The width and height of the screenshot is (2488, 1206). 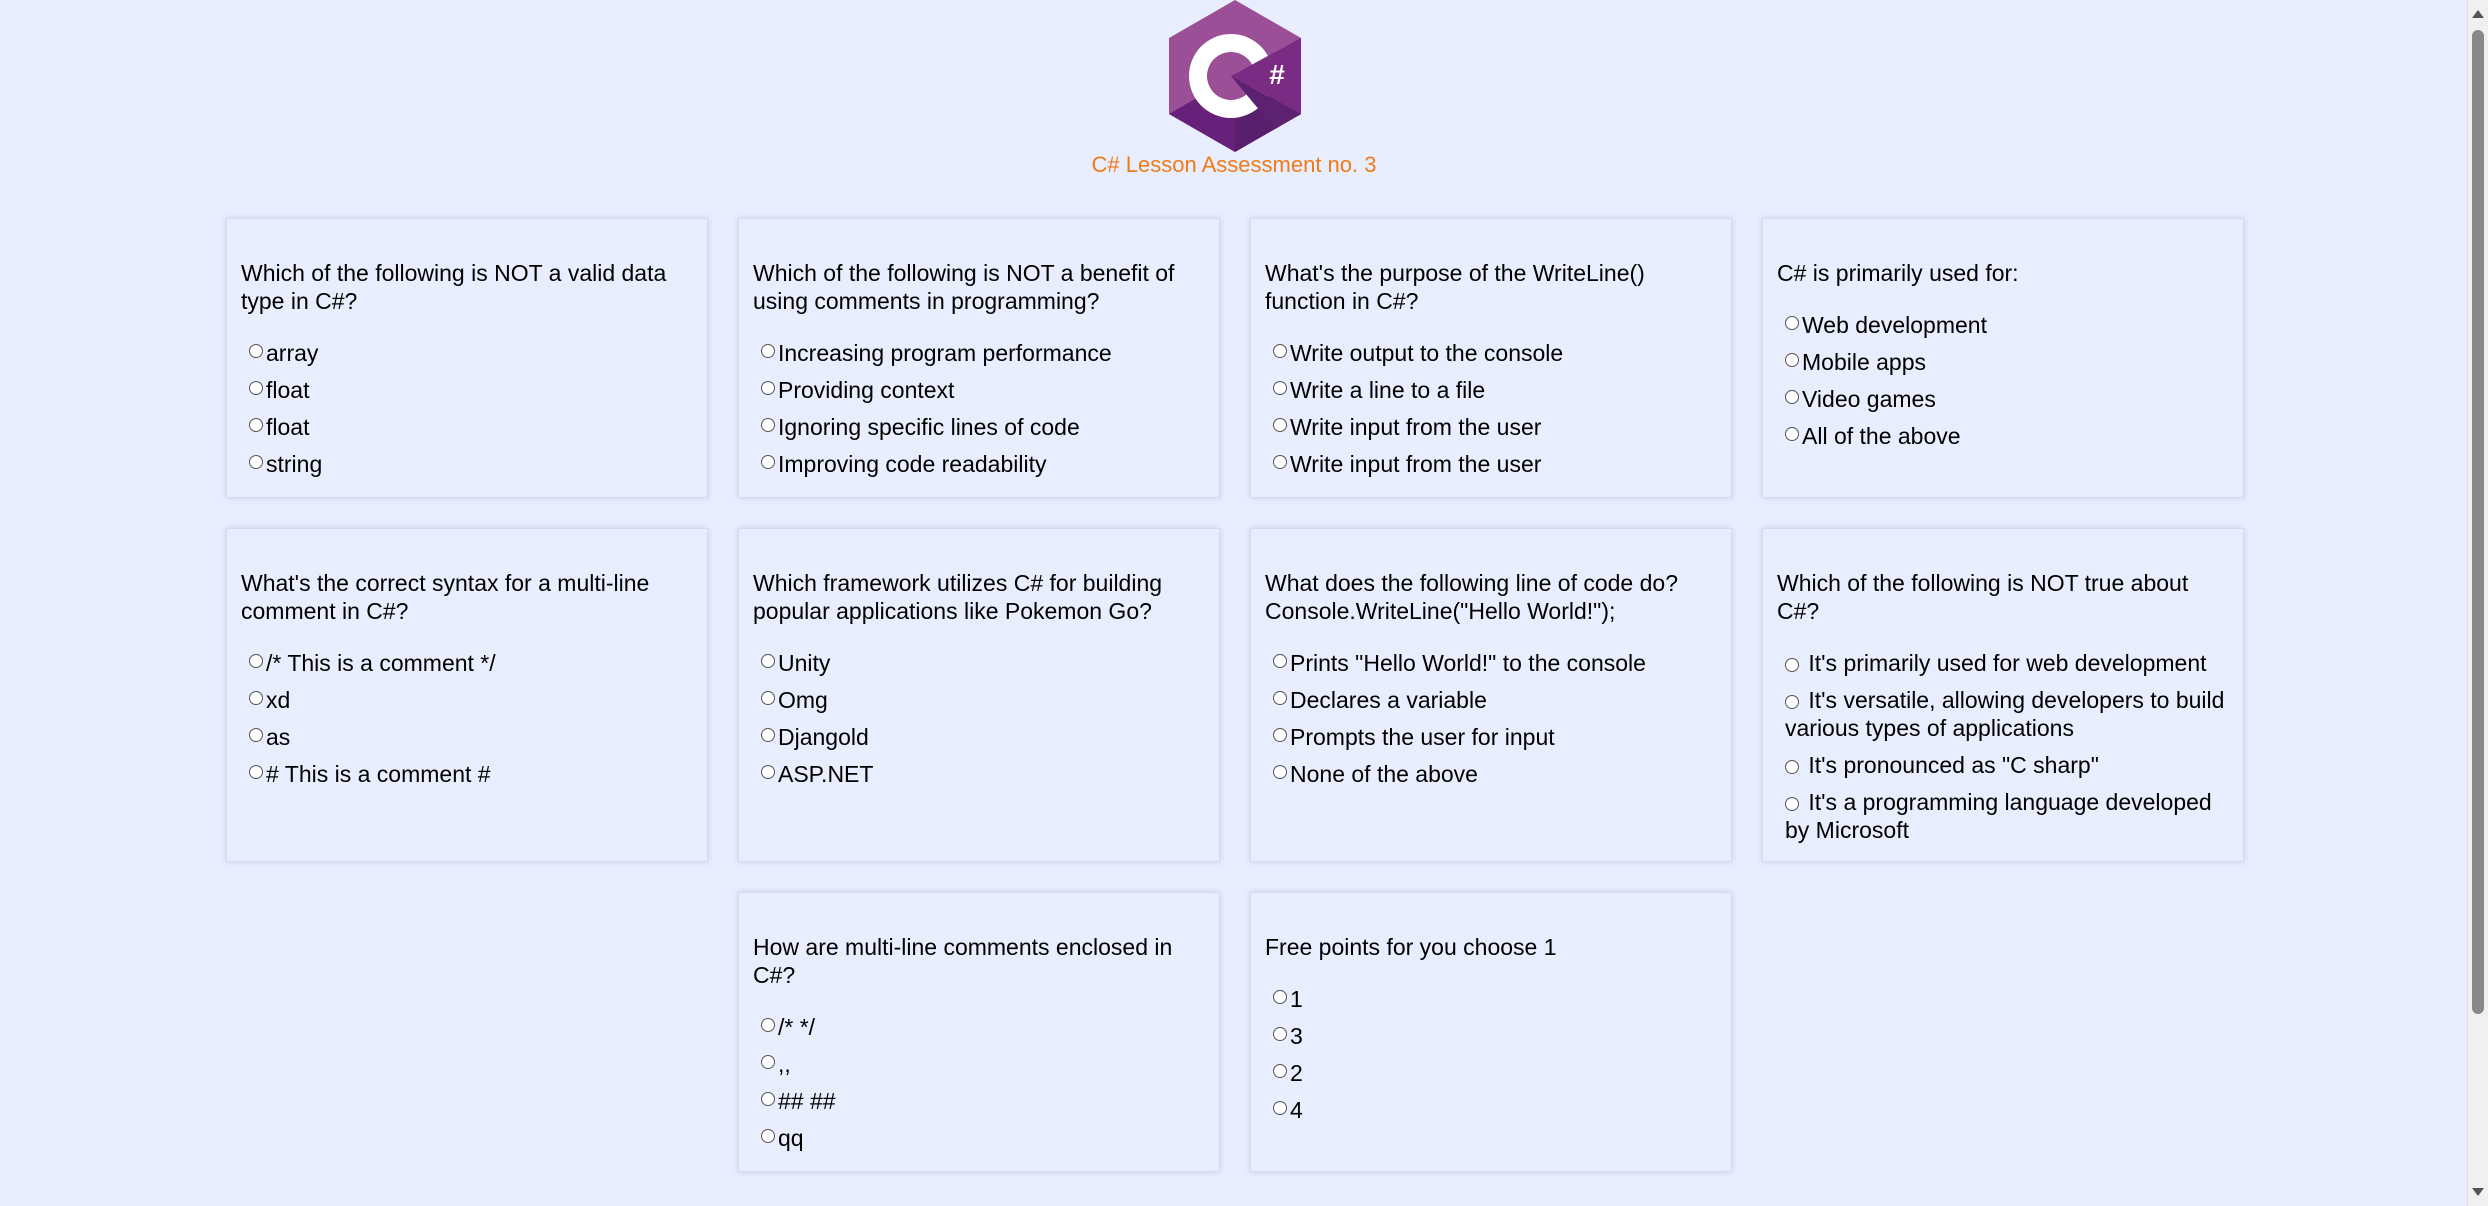 I want to click on answer-option: ASP.NET, so click(x=979, y=774).